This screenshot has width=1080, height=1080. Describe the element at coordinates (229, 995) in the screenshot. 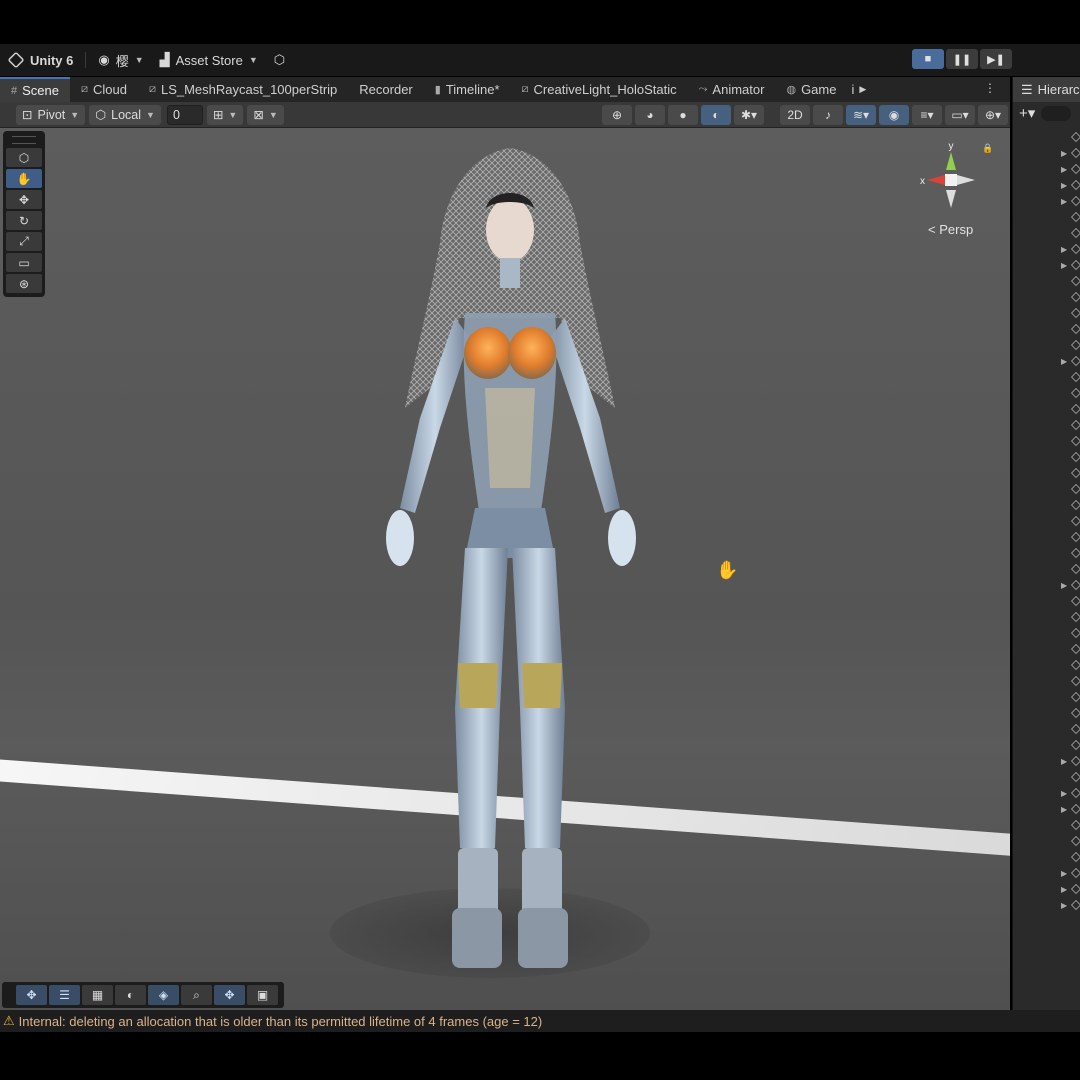

I see `snap-overlay-icon: ✥` at that location.